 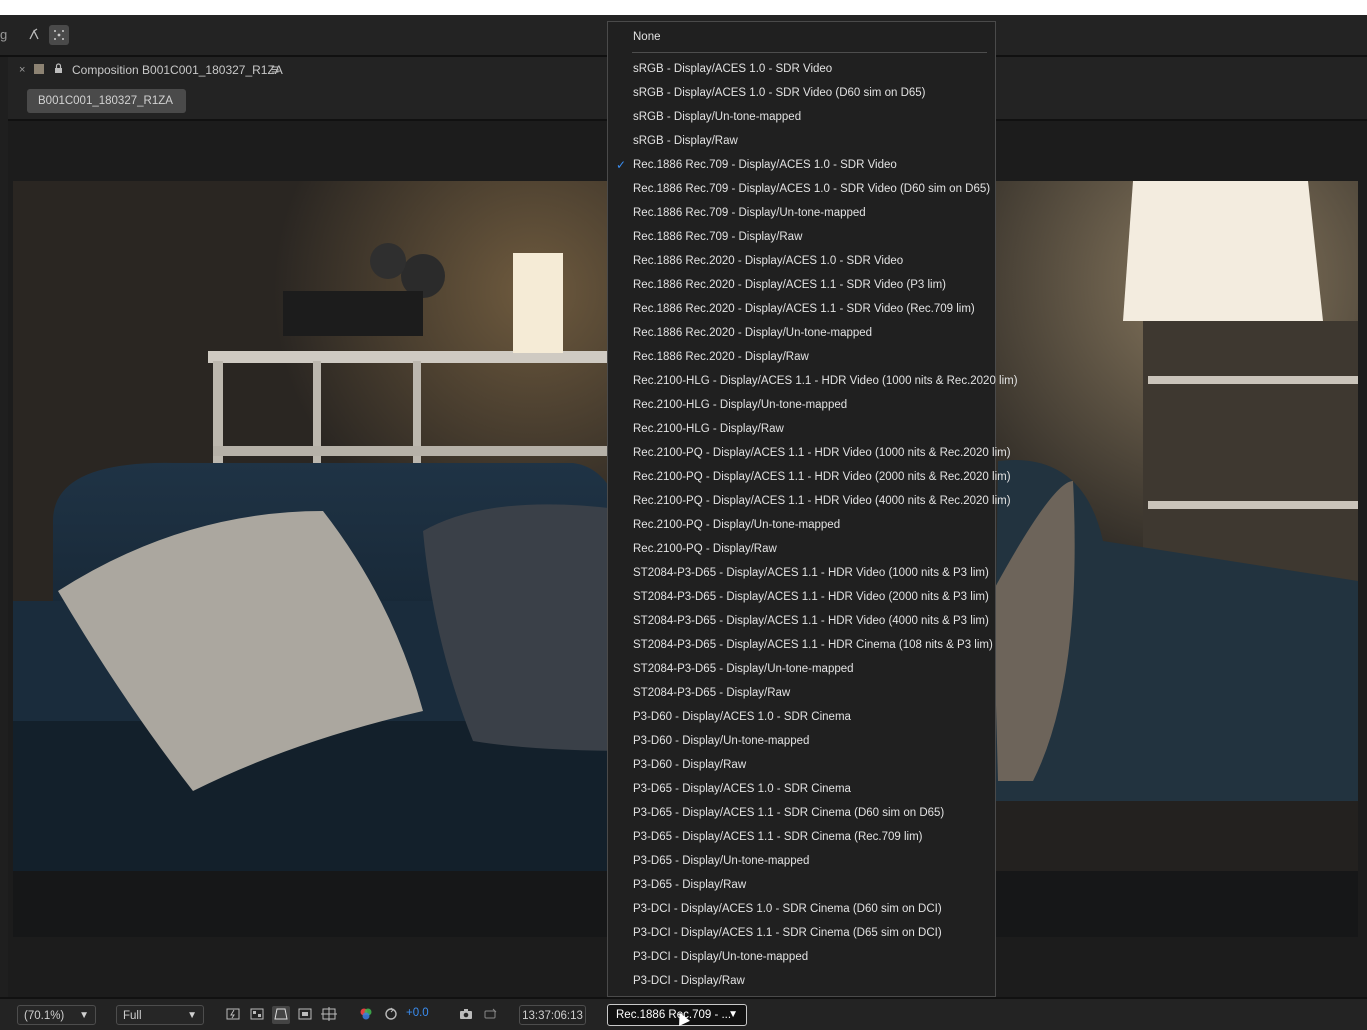 What do you see at coordinates (621, 165) in the screenshot?
I see `checkmark-icon: ✓` at bounding box center [621, 165].